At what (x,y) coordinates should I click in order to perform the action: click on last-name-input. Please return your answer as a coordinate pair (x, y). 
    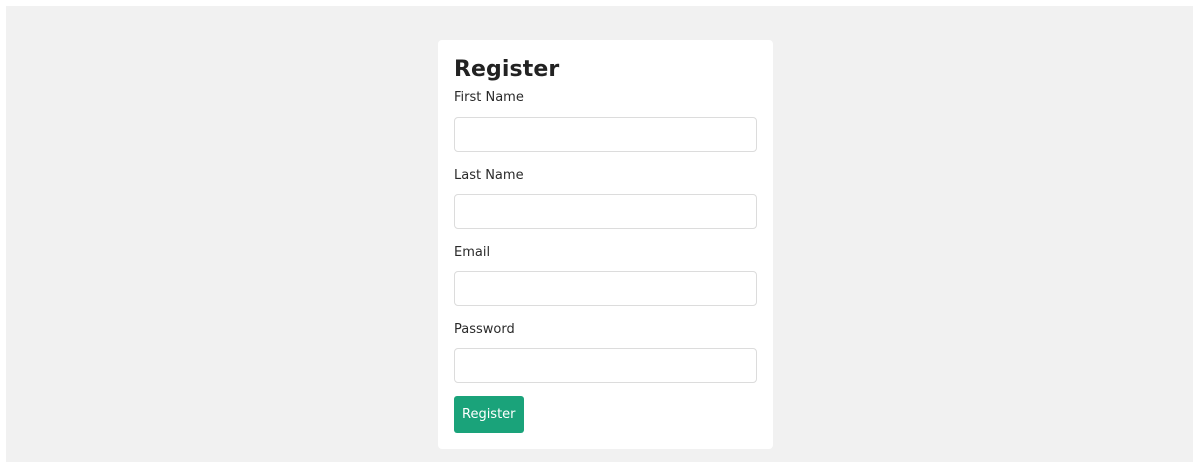
    Looking at the image, I should click on (605, 211).